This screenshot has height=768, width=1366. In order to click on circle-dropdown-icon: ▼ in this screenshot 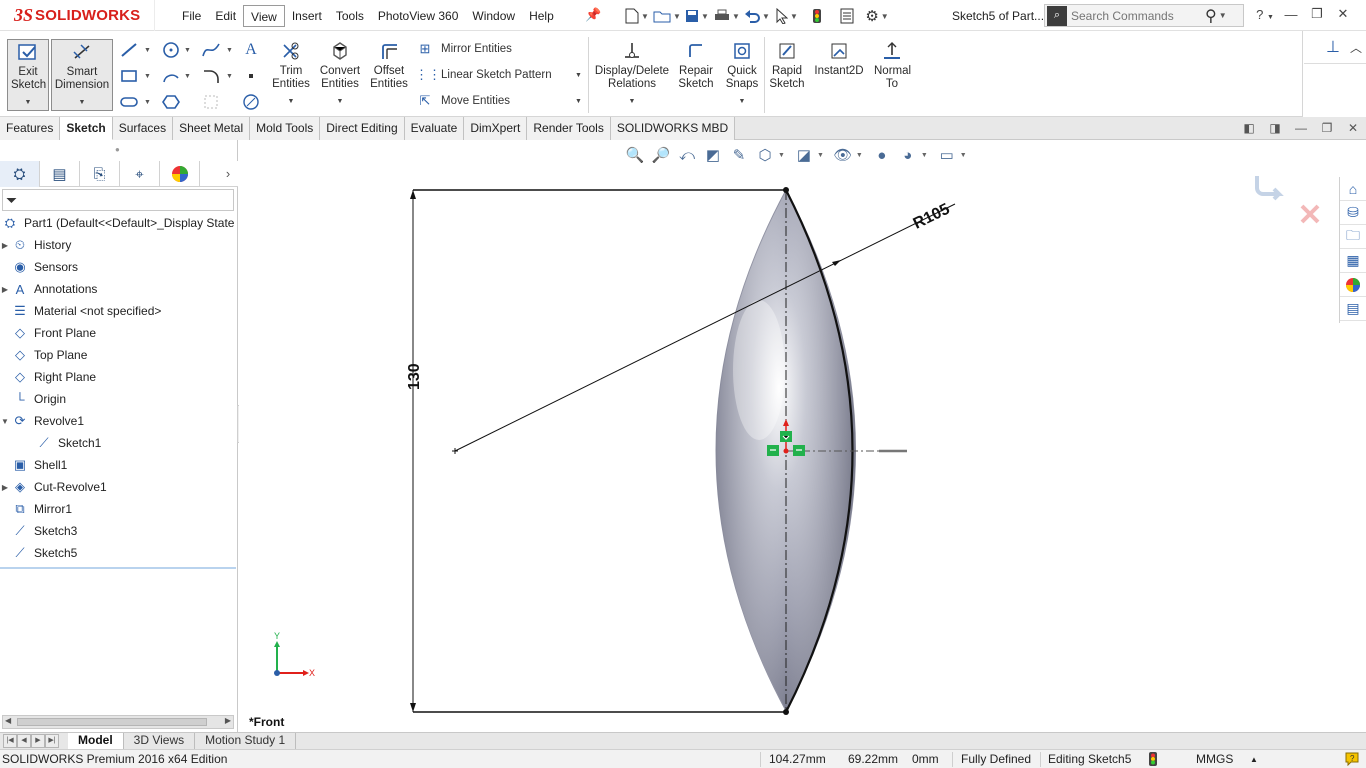, I will do `click(187, 50)`.